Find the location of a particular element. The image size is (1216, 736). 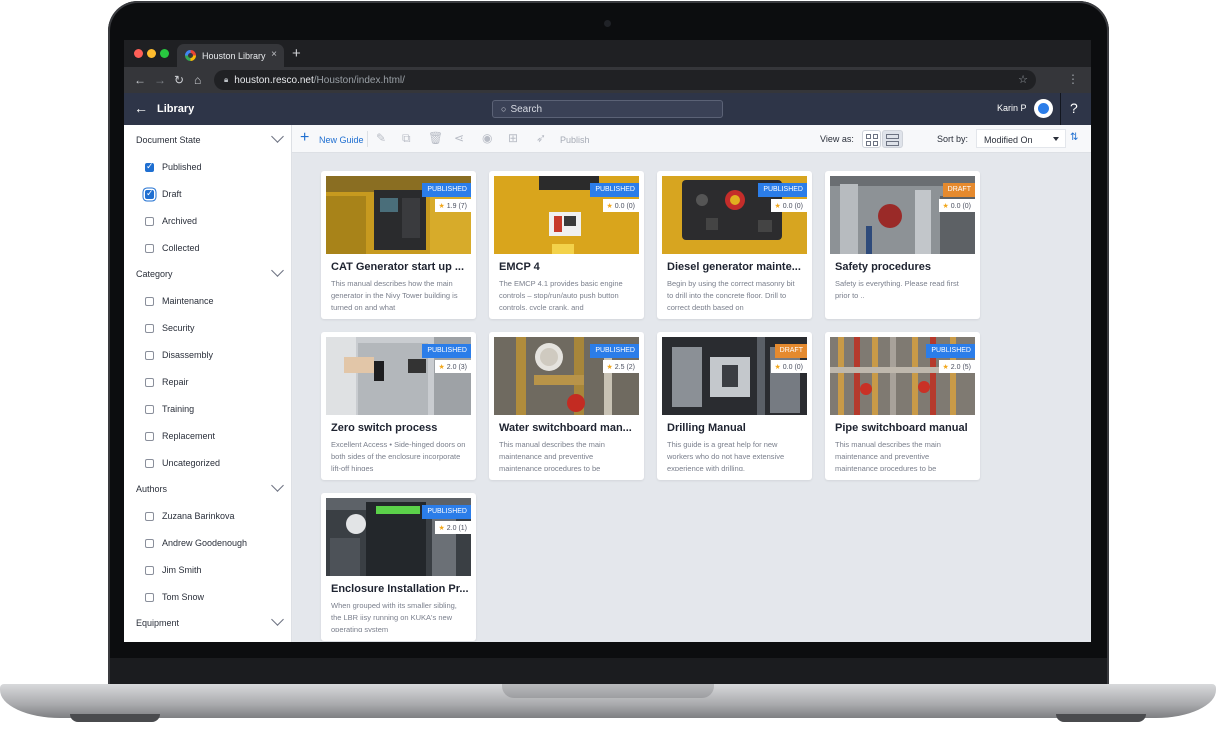

filter-author-zuzana: Zuzana Barinkova is located at coordinates (190, 516).